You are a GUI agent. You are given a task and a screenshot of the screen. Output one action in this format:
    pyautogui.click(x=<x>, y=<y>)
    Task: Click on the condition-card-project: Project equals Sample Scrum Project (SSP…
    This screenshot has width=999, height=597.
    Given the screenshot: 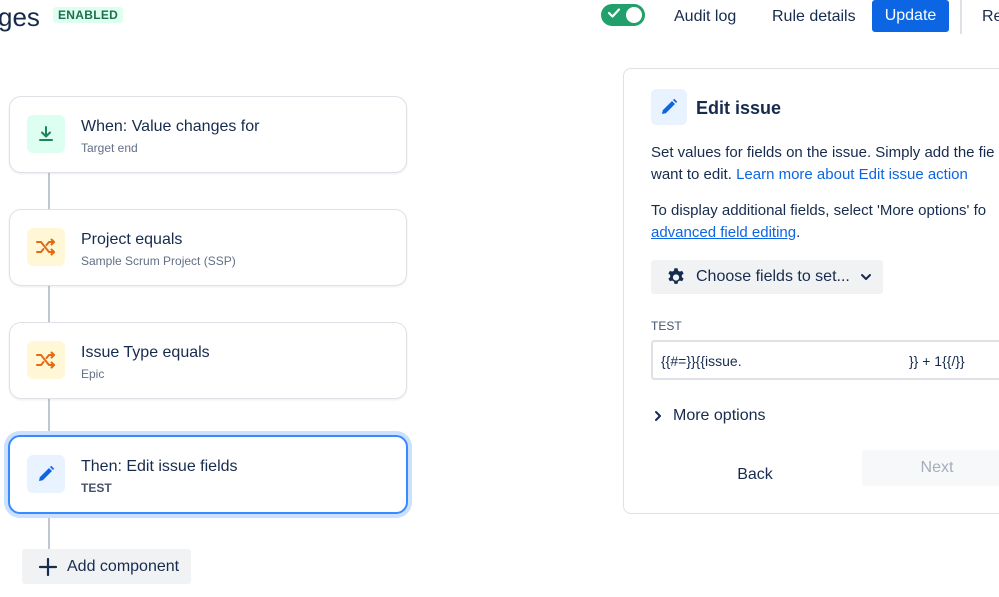 What is the action you would take?
    pyautogui.click(x=208, y=247)
    